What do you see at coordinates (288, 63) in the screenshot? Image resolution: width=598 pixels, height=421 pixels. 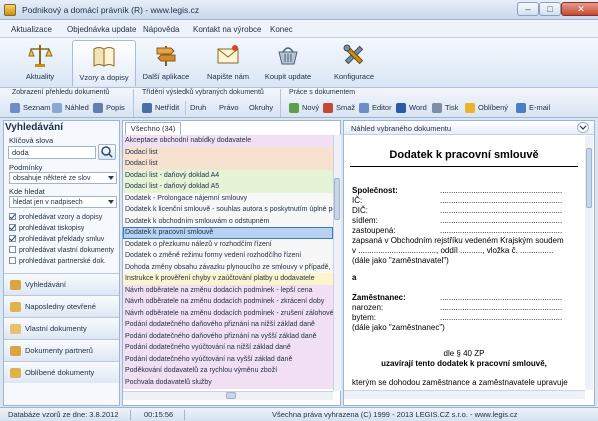 I see `ribbon-koupit: Koupit update` at bounding box center [288, 63].